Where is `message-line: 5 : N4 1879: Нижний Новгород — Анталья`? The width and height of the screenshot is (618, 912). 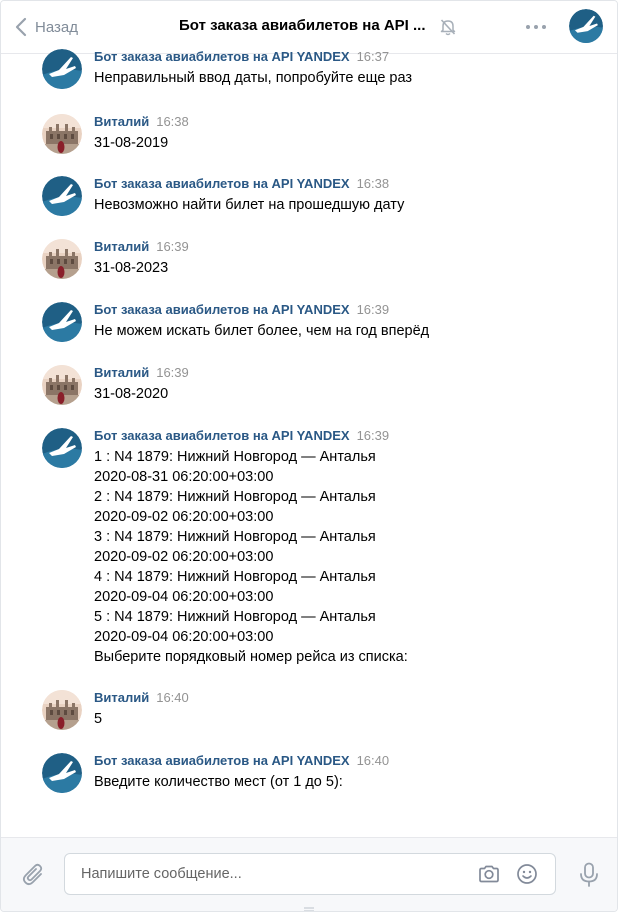 message-line: 5 : N4 1879: Нижний Новгород — Анталья is located at coordinates (235, 617).